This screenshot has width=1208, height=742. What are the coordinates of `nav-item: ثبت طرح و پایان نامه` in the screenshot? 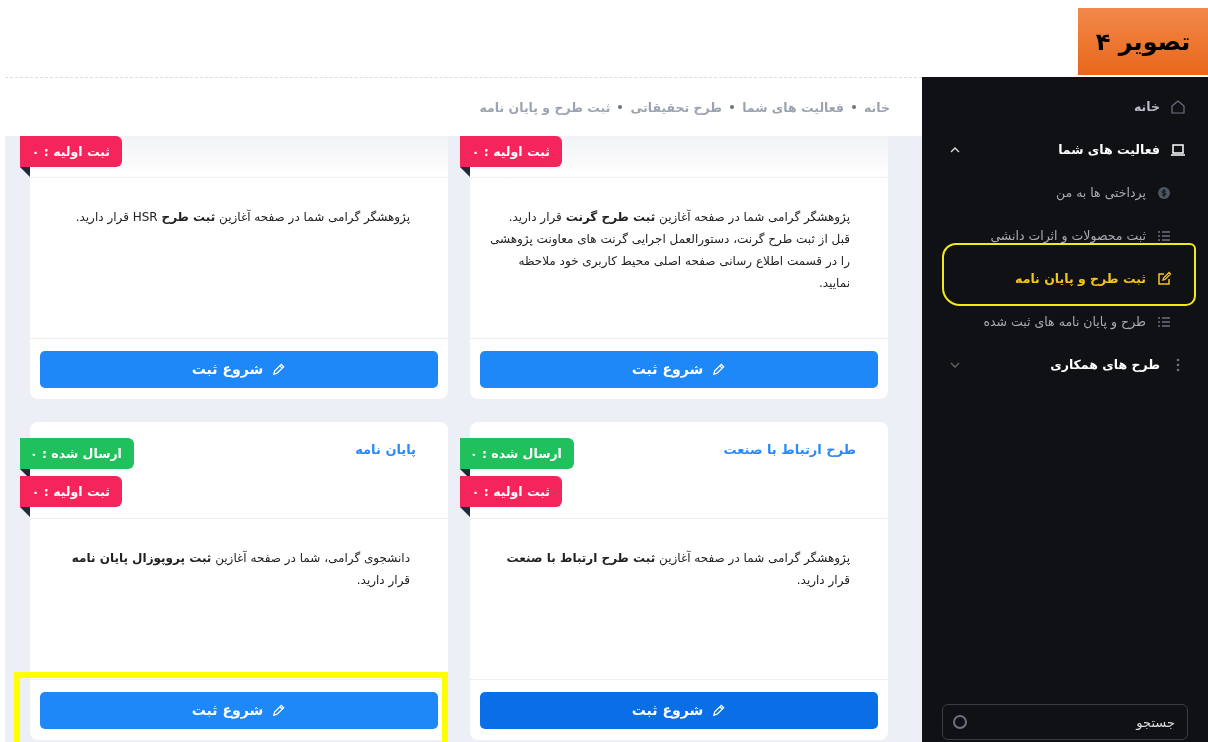 It's located at (1065, 278).